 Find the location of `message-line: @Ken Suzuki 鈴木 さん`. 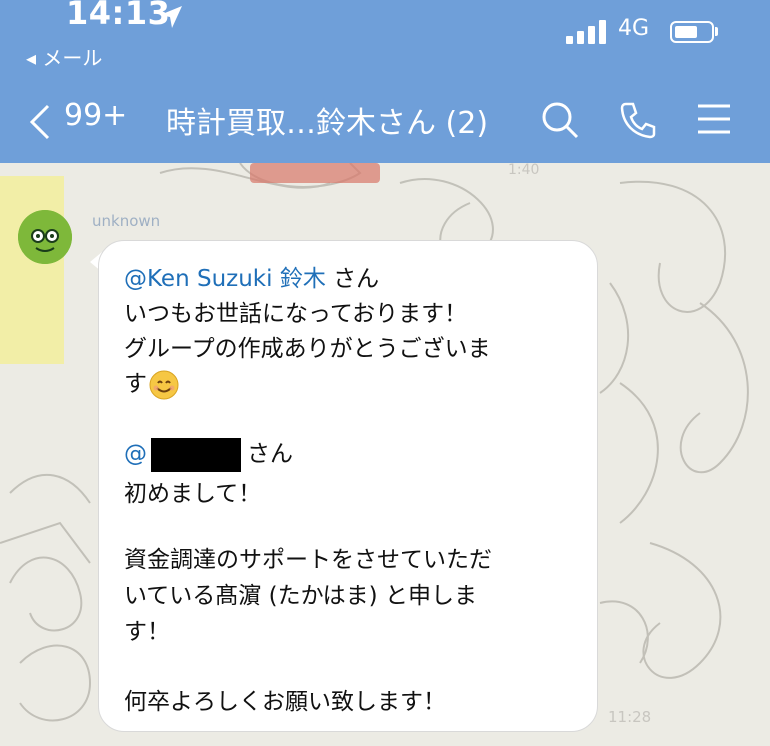

message-line: @Ken Suzuki 鈴木 さん is located at coordinates (251, 276).